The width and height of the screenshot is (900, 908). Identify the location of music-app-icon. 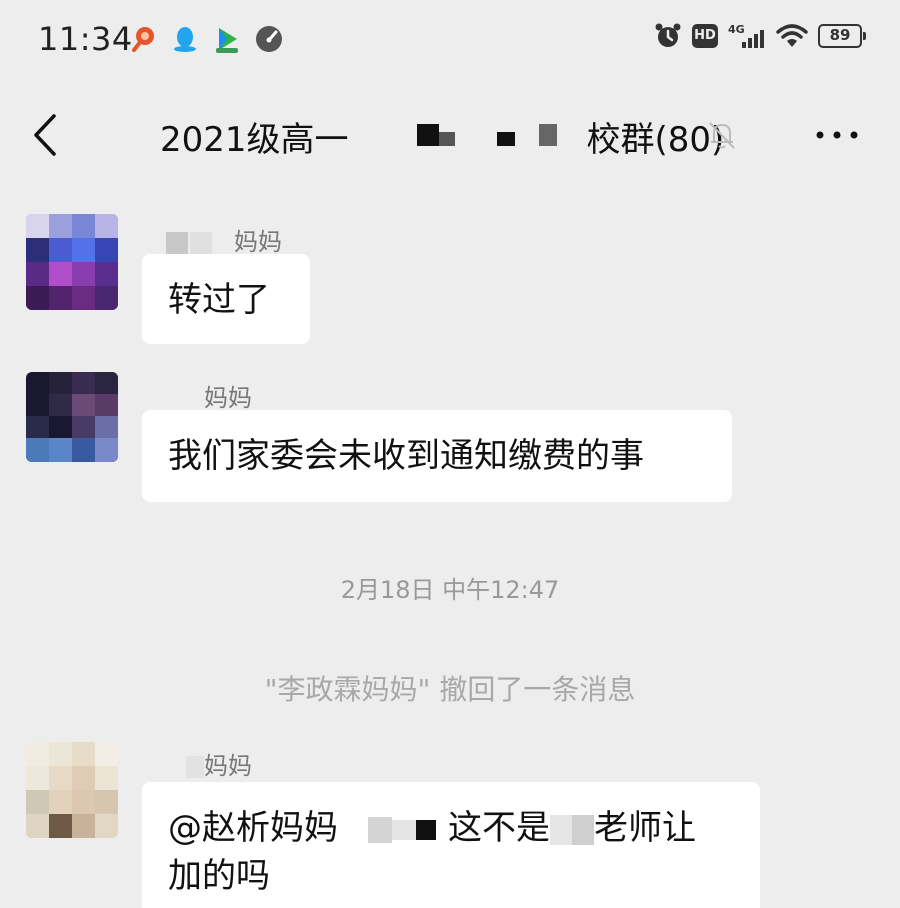
(143, 39).